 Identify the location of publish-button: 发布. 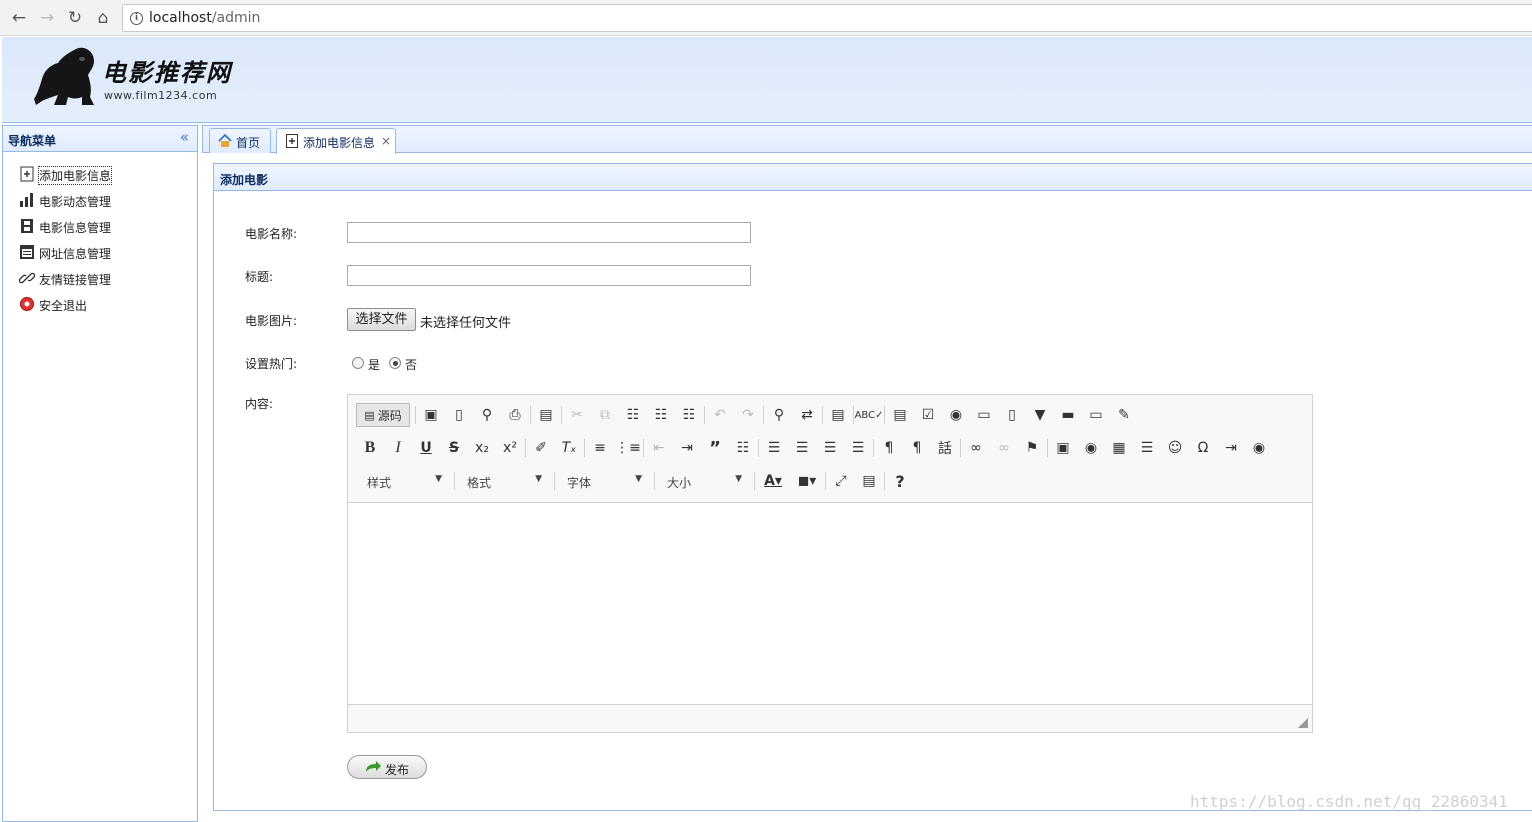
(387, 767).